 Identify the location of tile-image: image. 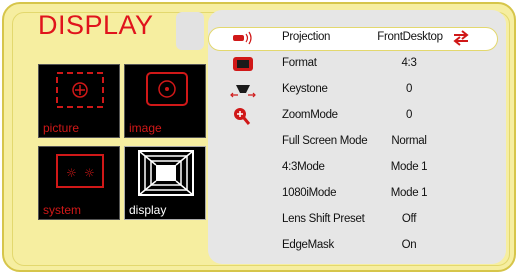
(165, 101).